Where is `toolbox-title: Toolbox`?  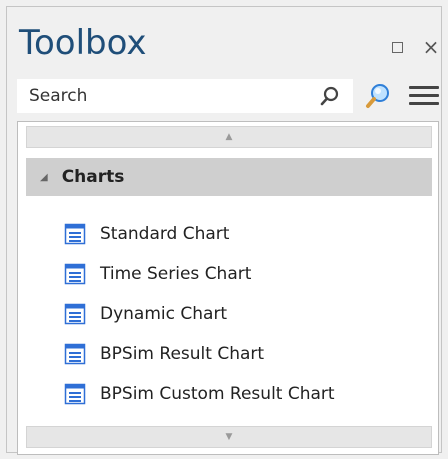
toolbox-title: Toolbox is located at coordinates (83, 43).